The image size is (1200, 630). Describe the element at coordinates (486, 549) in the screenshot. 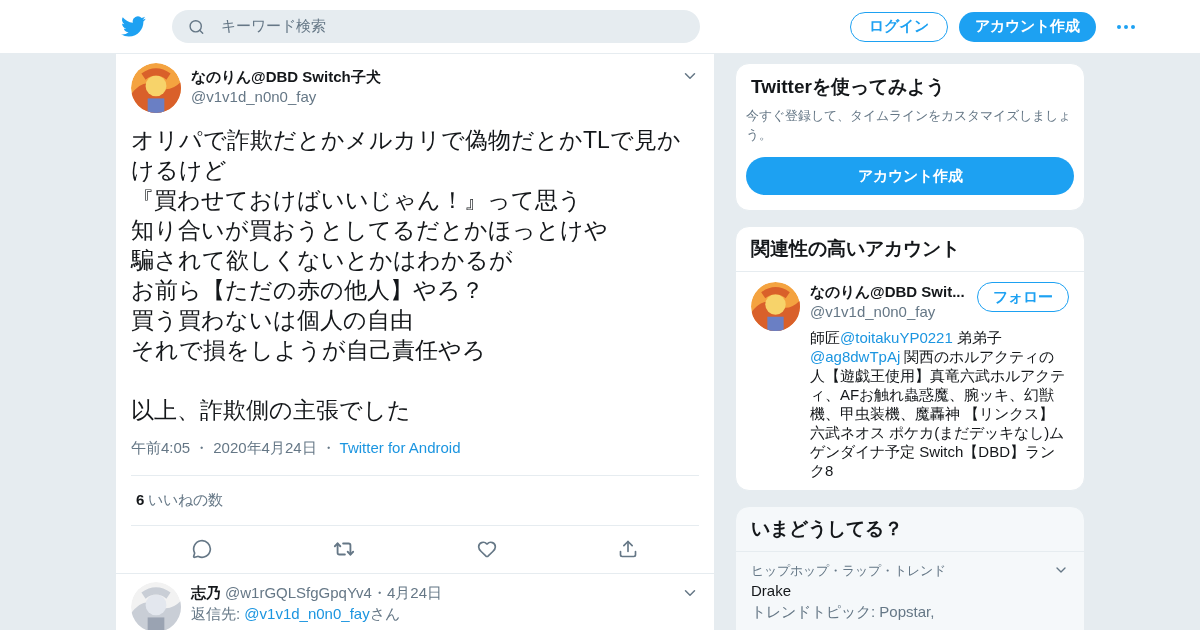

I see `heart-icon` at that location.